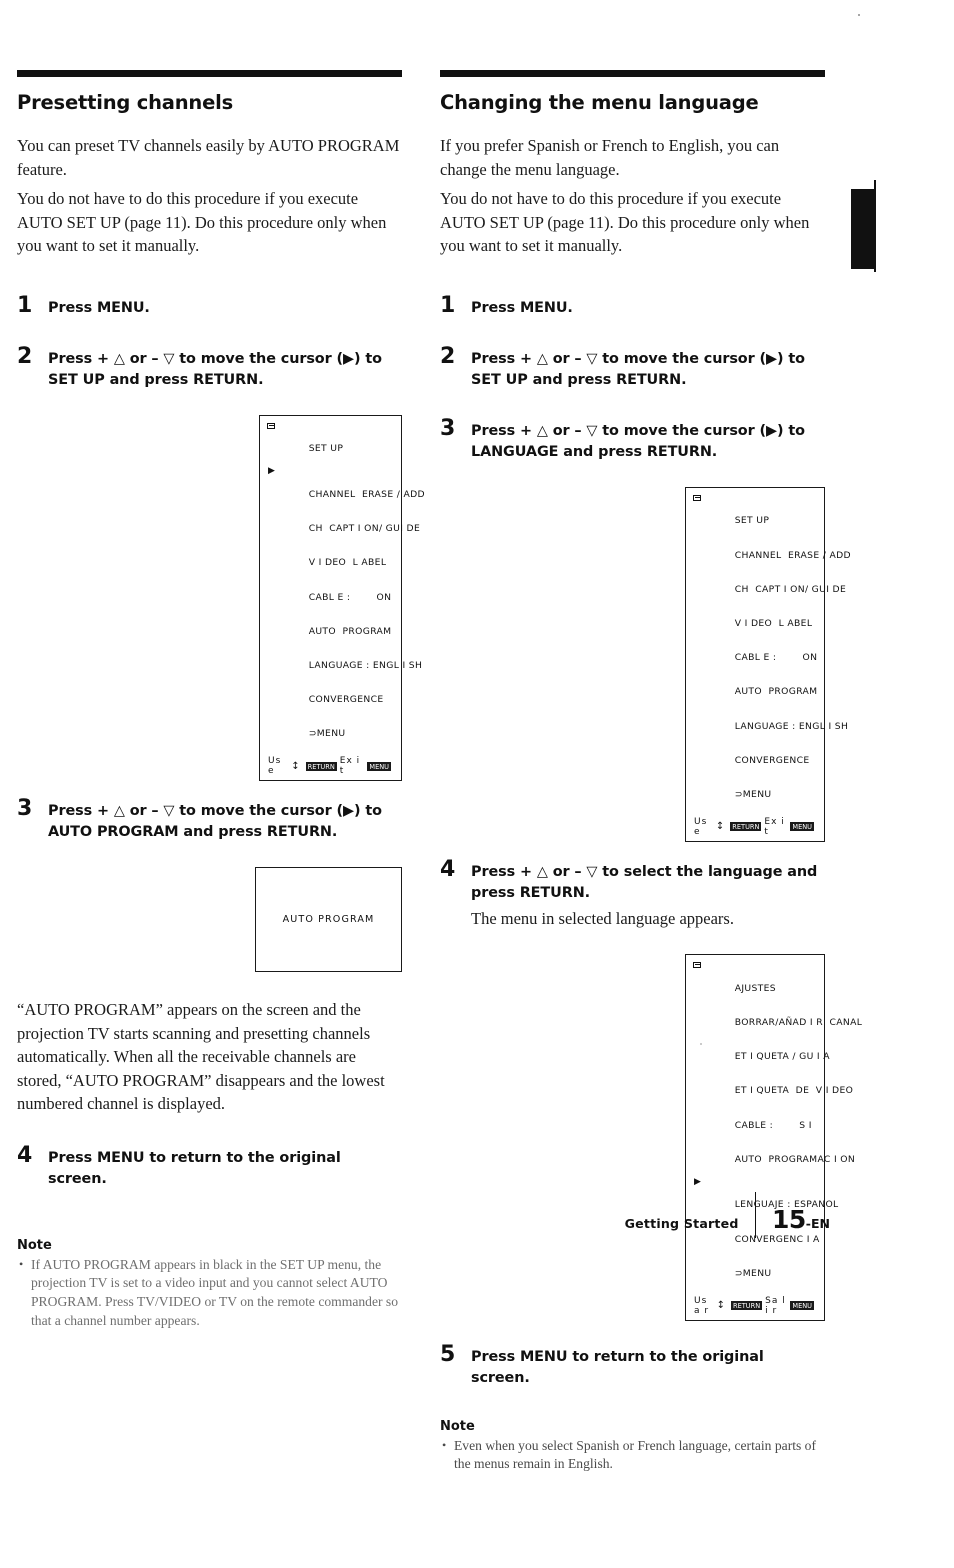 The image size is (954, 1568). I want to click on heading-rule-left, so click(209, 73).